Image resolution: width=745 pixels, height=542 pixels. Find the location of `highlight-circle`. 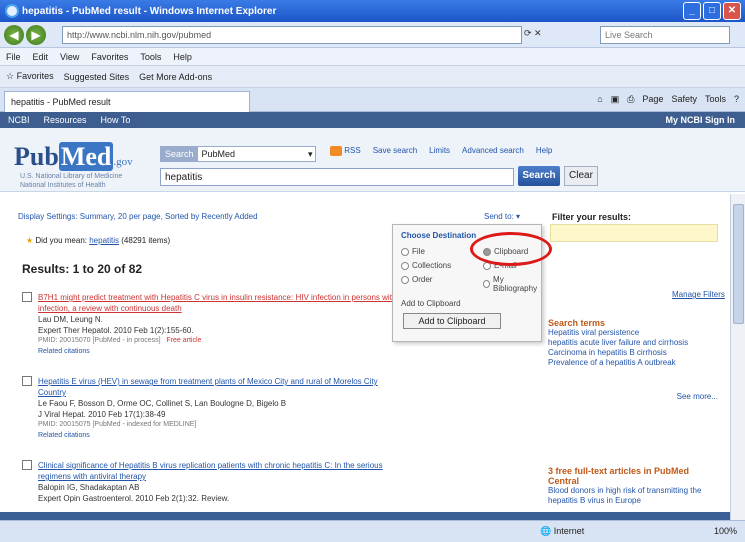

highlight-circle is located at coordinates (511, 249).